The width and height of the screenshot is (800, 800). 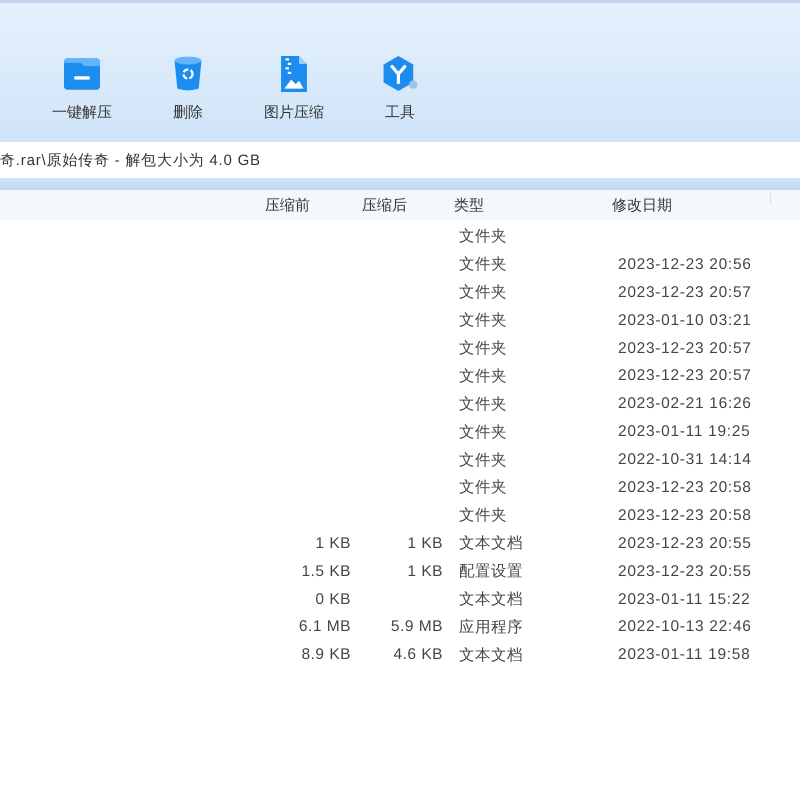 What do you see at coordinates (638, 205) in the screenshot?
I see `column-header: 修改日期` at bounding box center [638, 205].